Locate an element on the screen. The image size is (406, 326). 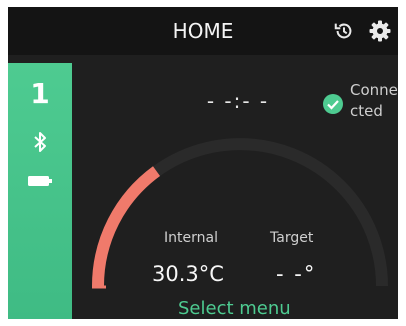
select-menu-button: Select menu is located at coordinates (234, 308).